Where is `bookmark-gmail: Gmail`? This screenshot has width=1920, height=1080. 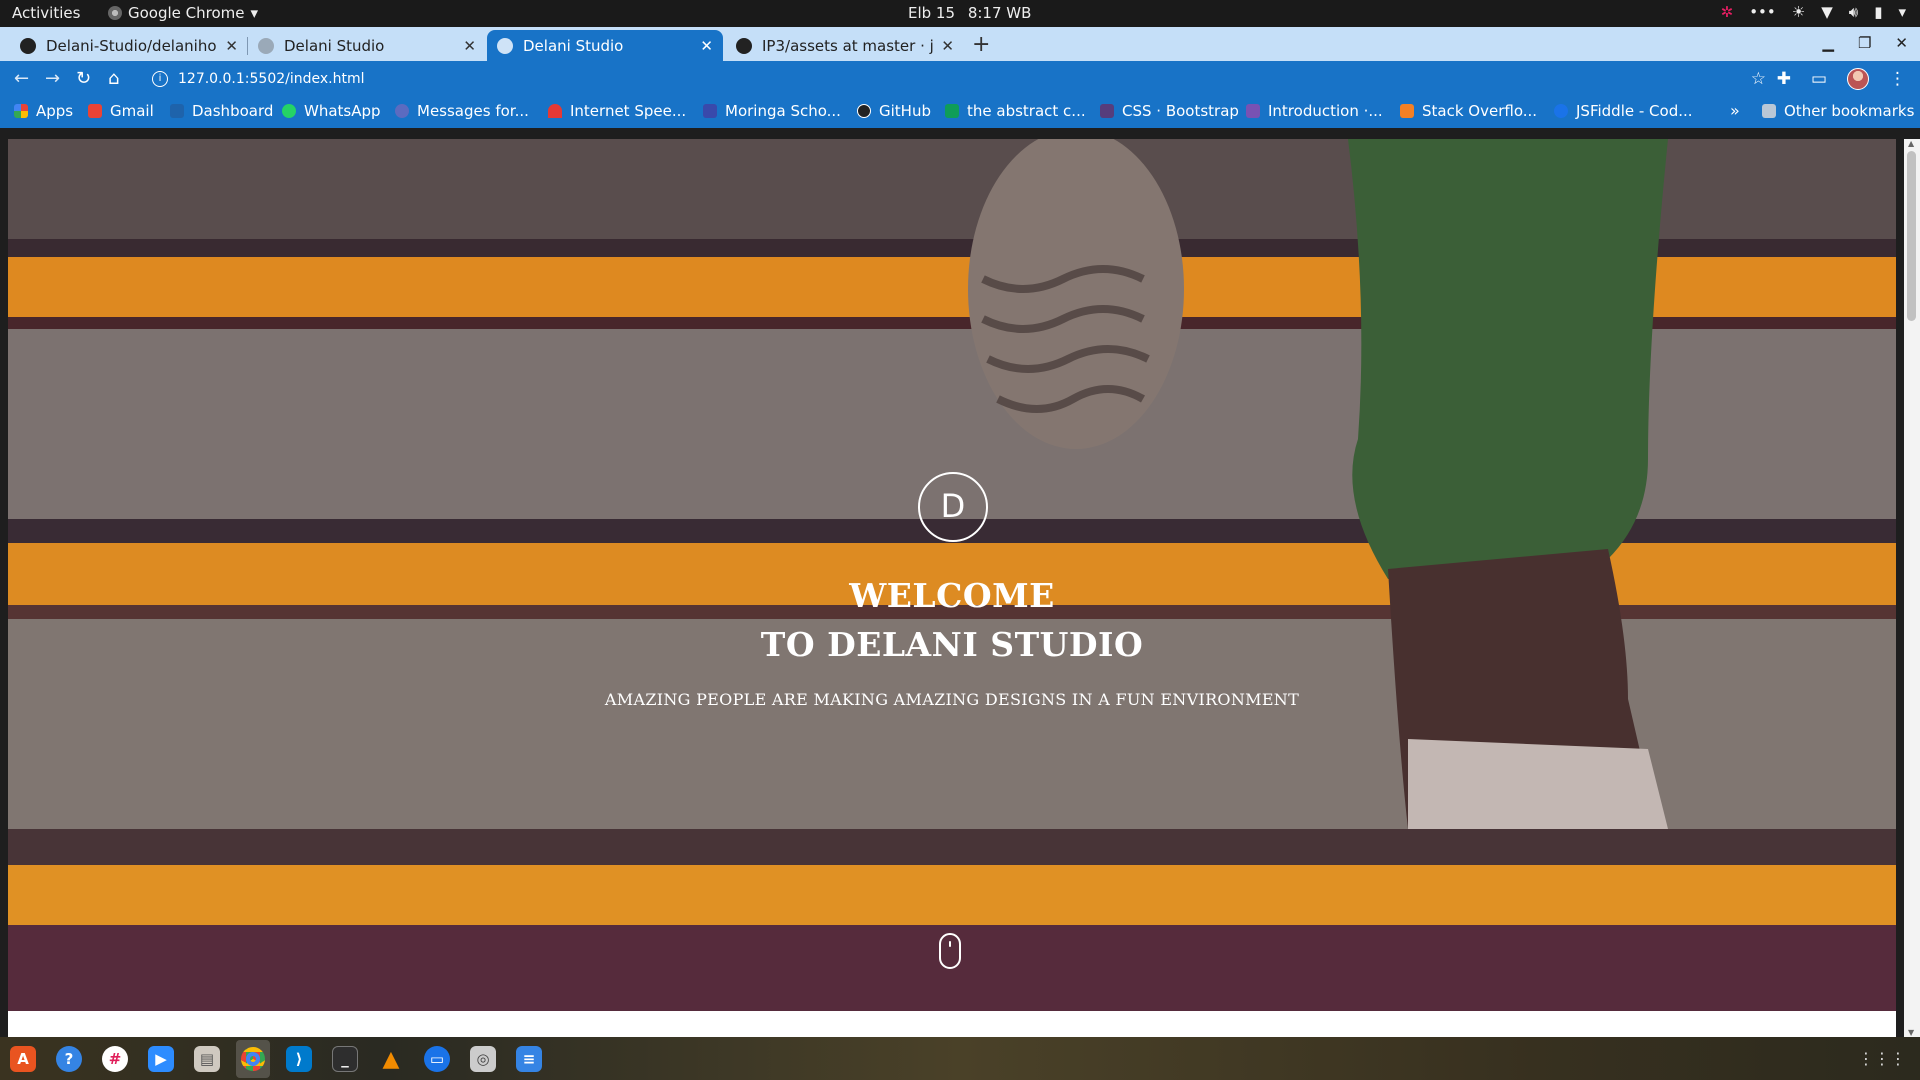 bookmark-gmail: Gmail is located at coordinates (121, 111).